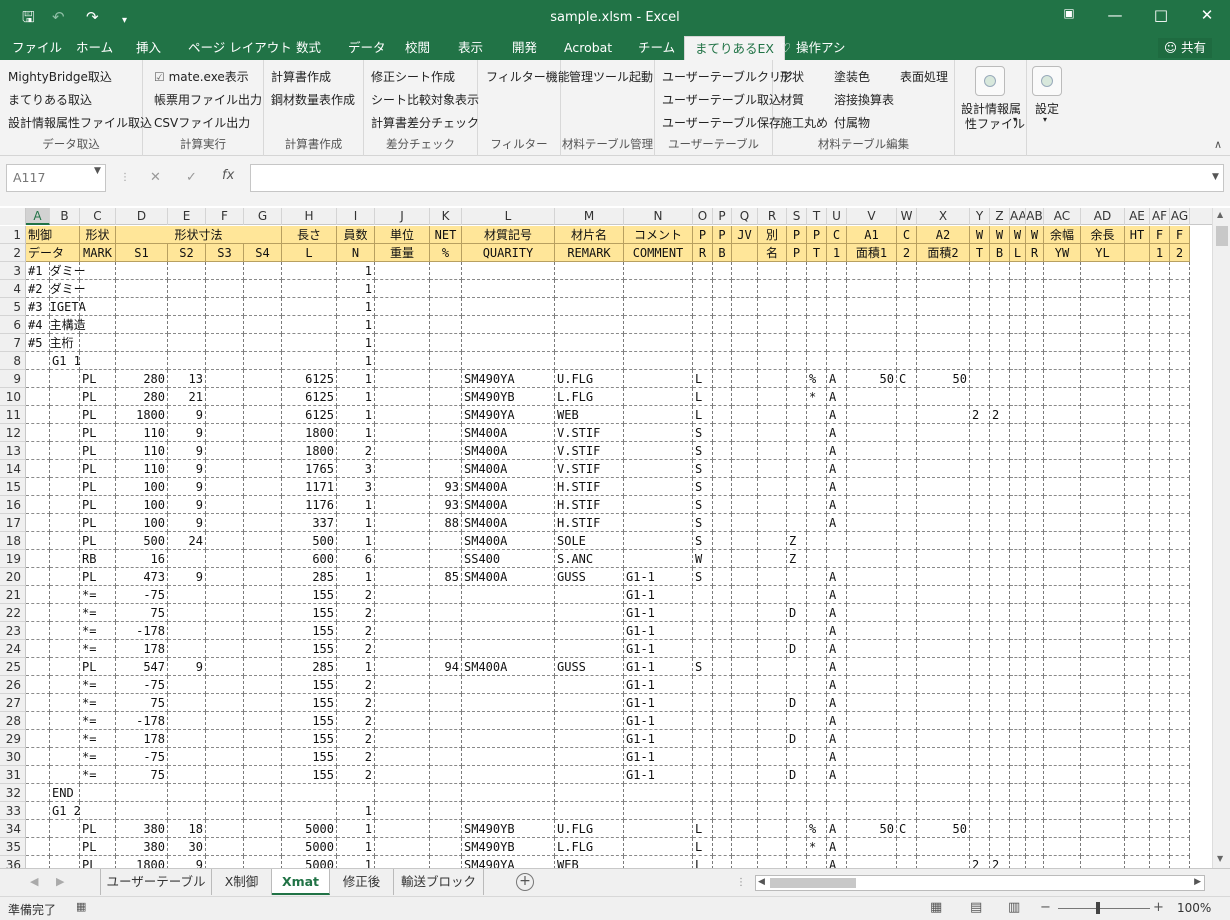 This screenshot has height=920, width=1230. Describe the element at coordinates (142, 685) in the screenshot. I see `cell: -75` at that location.